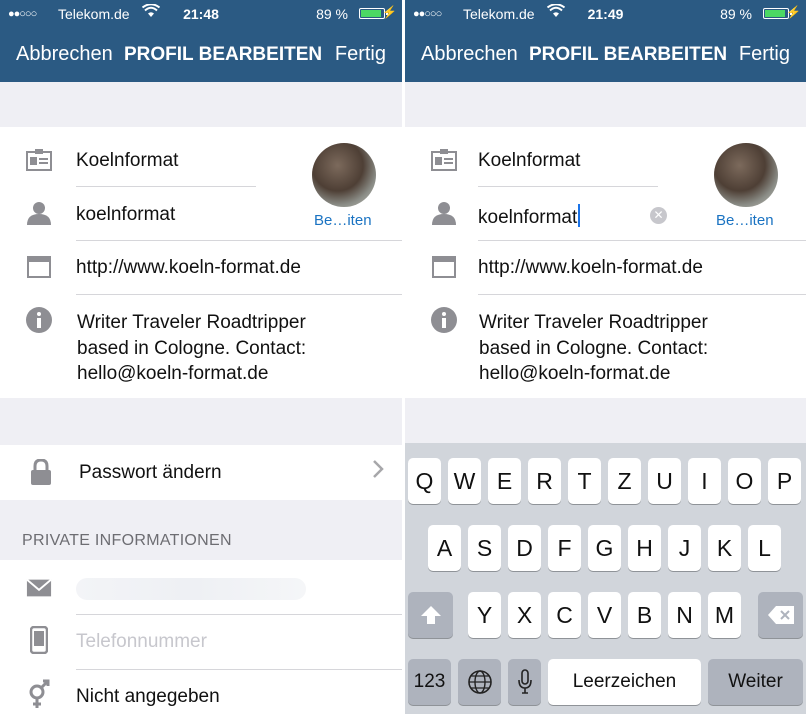  I want to click on delete-icon, so click(780, 615).